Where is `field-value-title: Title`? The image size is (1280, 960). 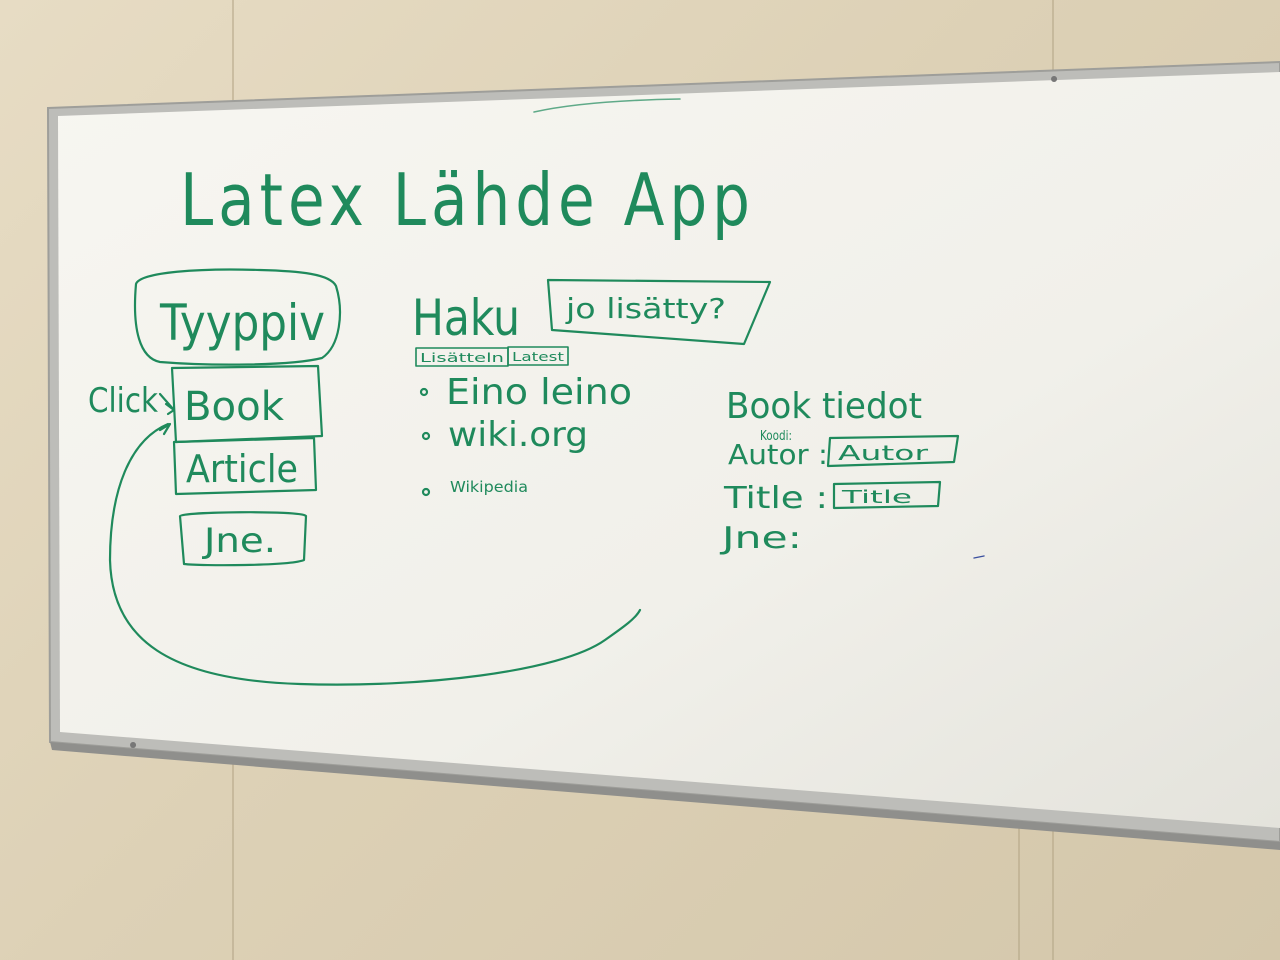 field-value-title: Title is located at coordinates (876, 497).